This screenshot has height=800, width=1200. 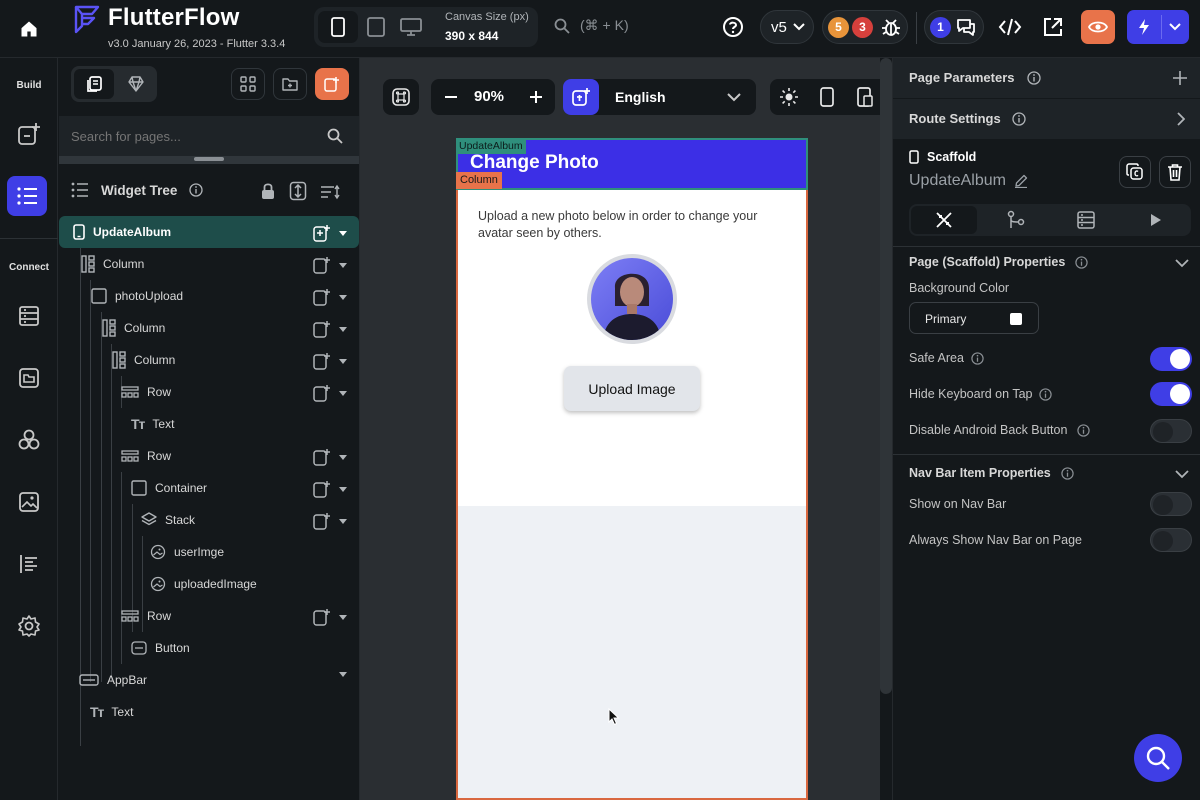 What do you see at coordinates (209, 680) in the screenshot?
I see `tree-item-appbar: AppBar` at bounding box center [209, 680].